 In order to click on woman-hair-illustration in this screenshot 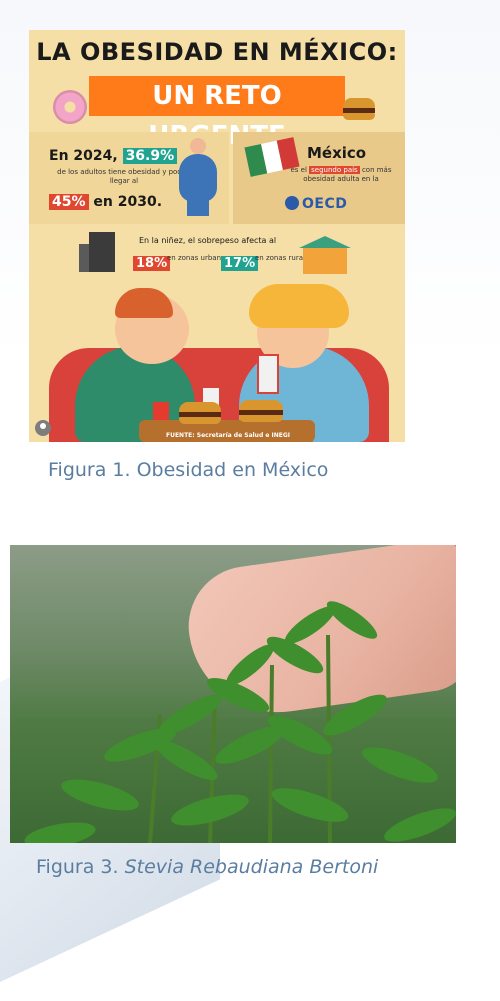, I will do `click(299, 306)`.